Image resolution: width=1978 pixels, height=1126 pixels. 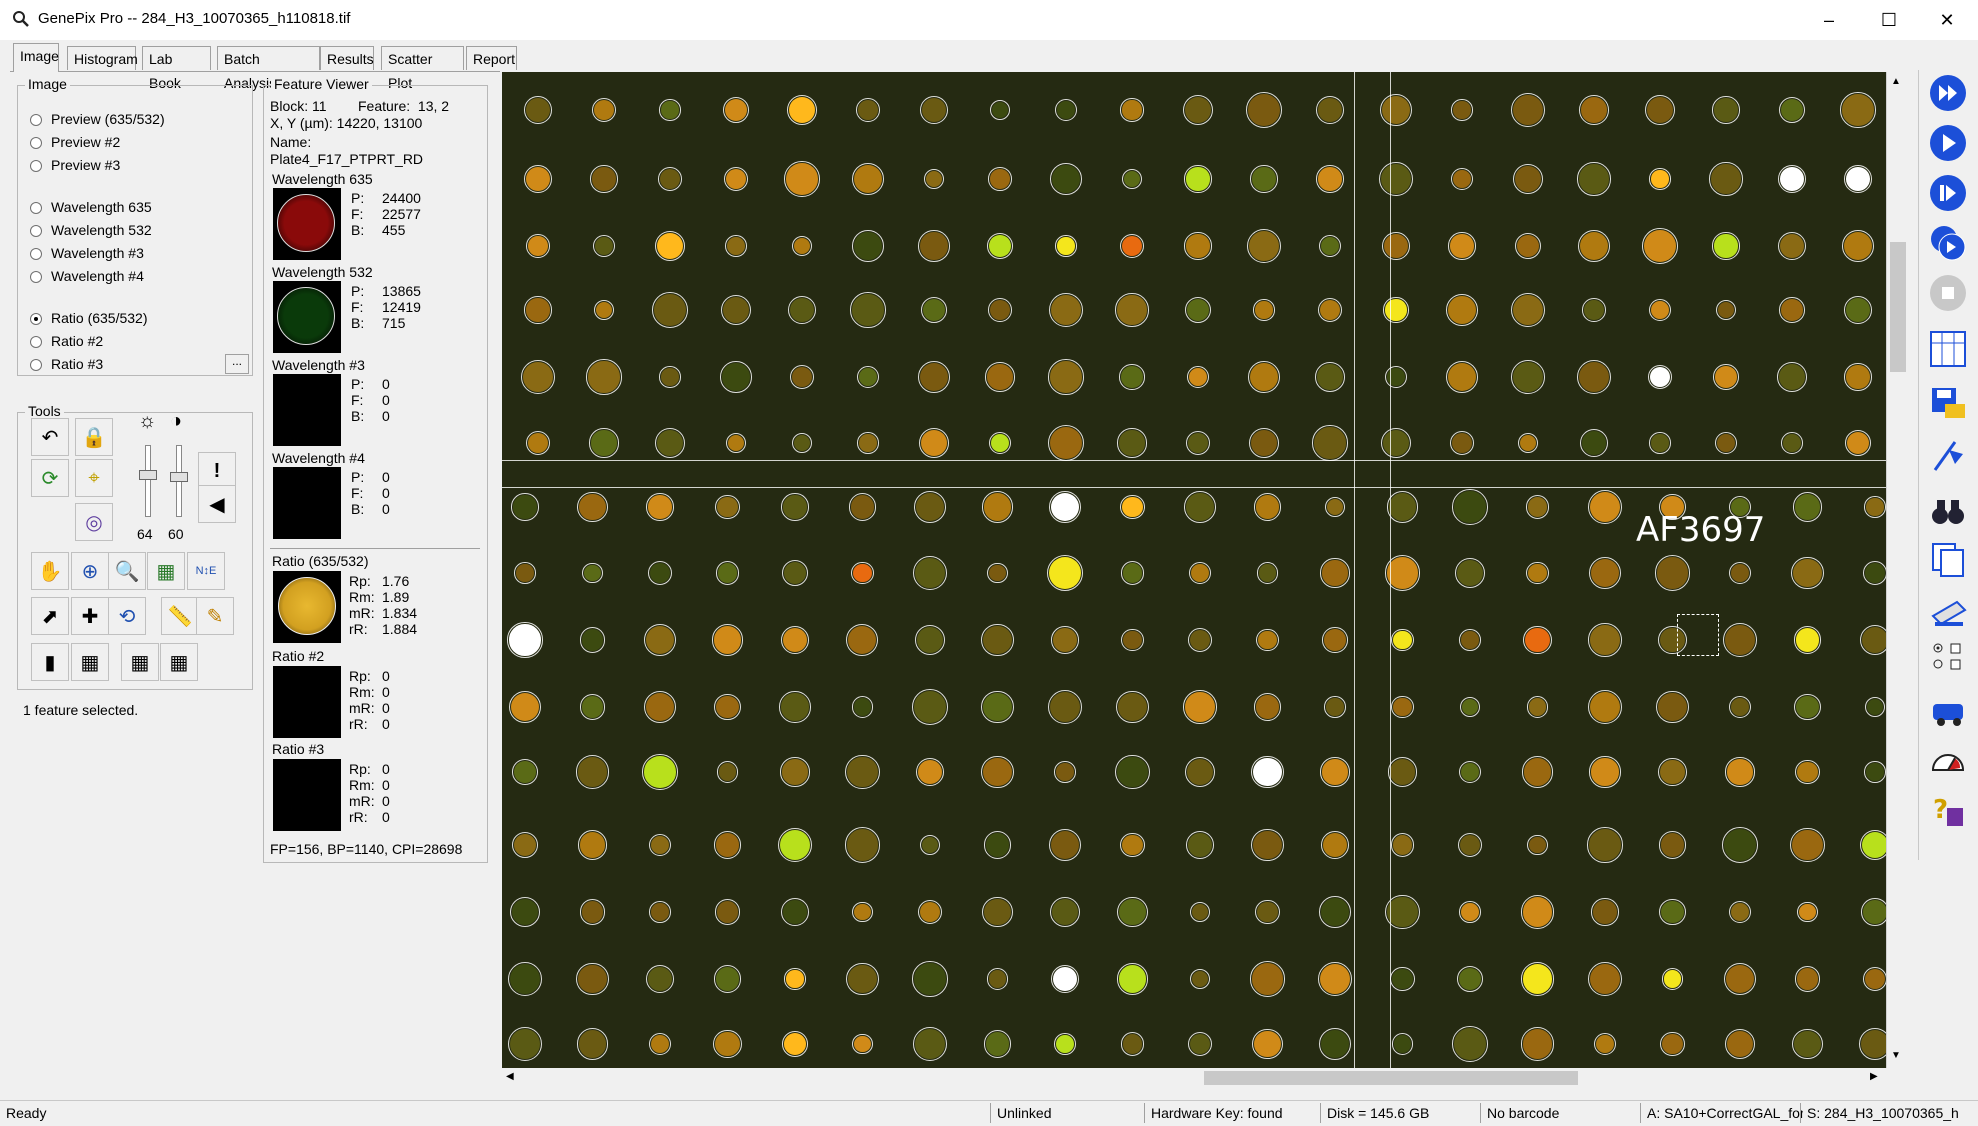 I want to click on tab-image: Image, so click(x=36, y=57).